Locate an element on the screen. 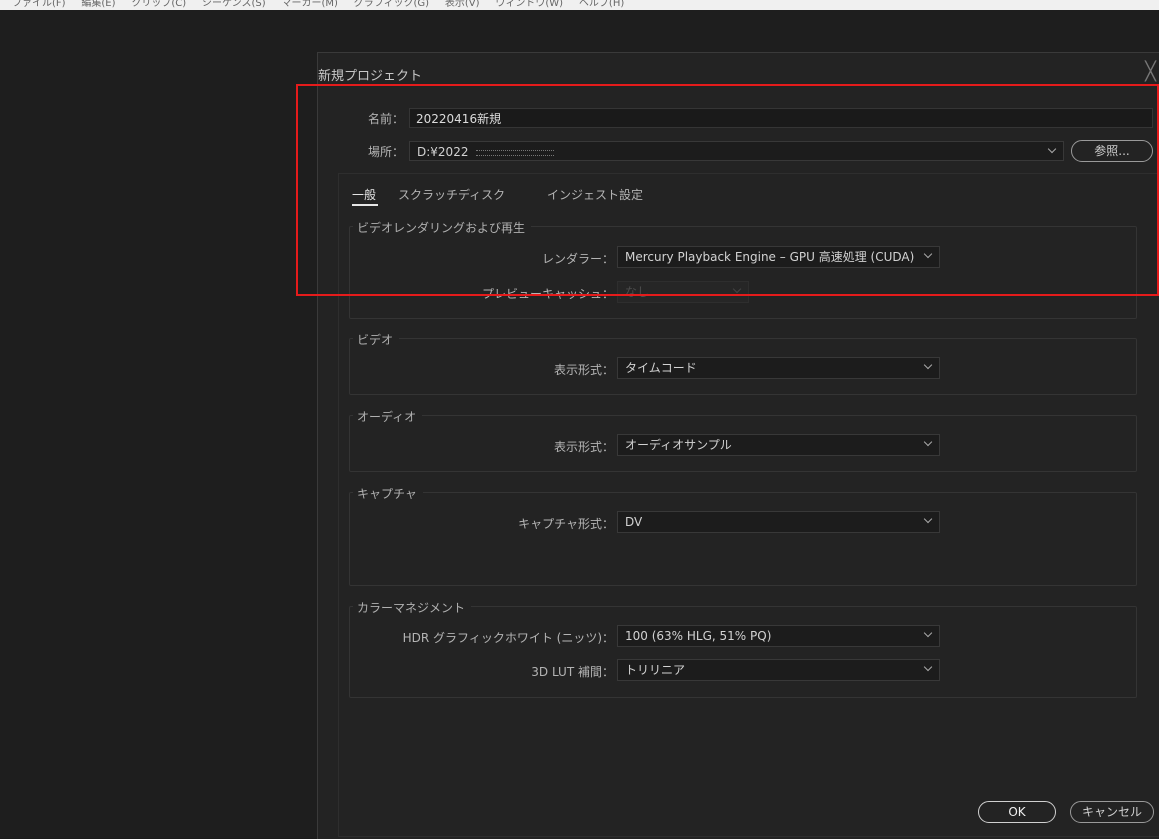 This screenshot has height=839, width=1159. location-select: D:¥2022 is located at coordinates (736, 151).